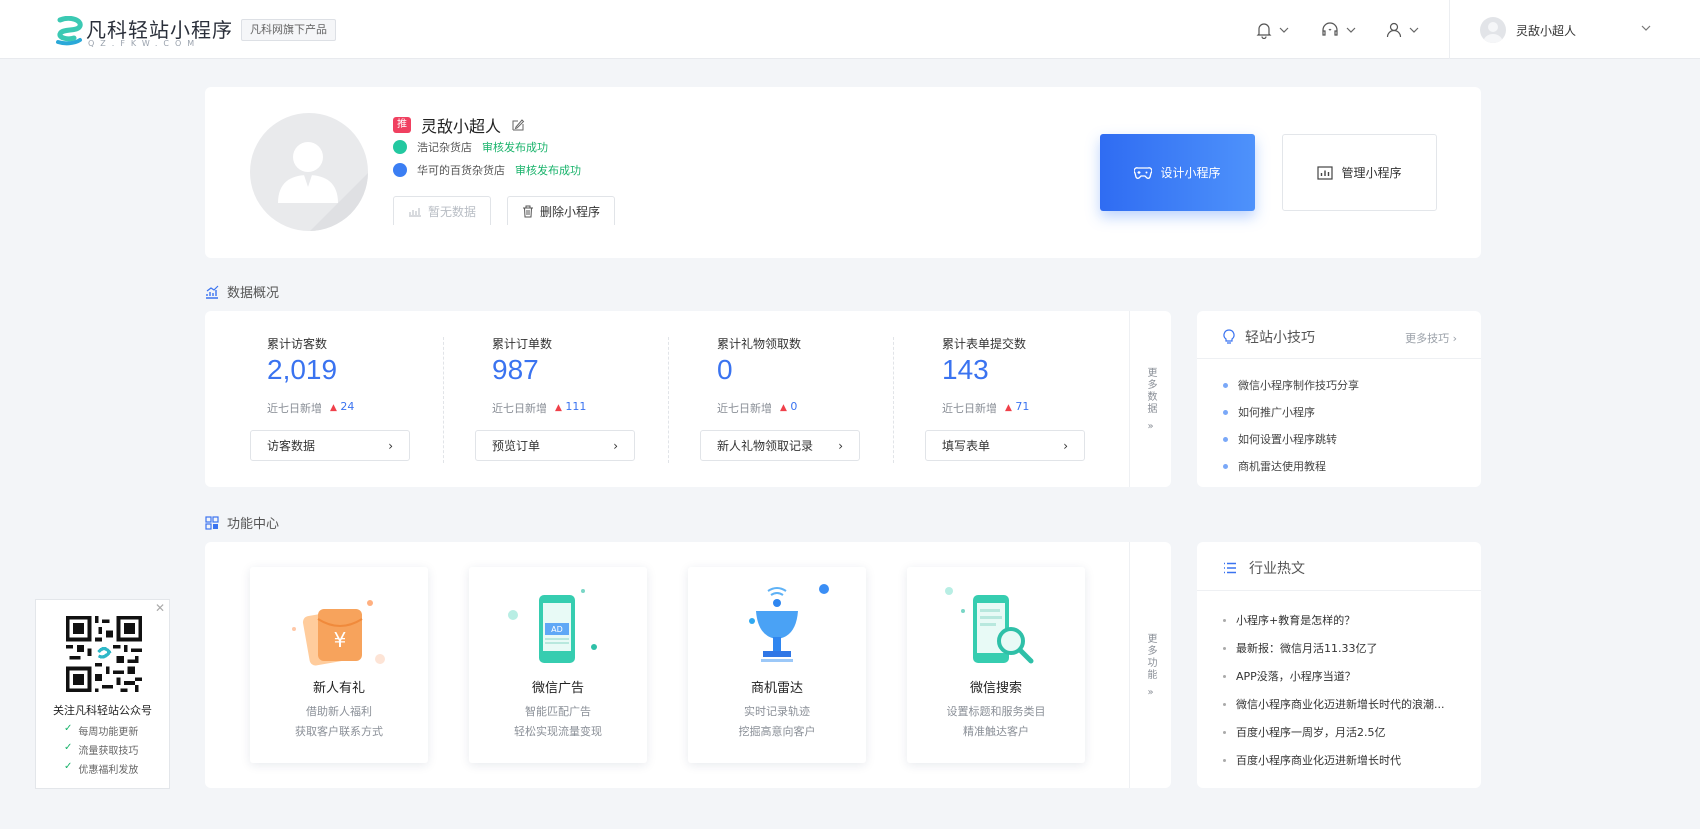 Image resolution: width=1700 pixels, height=829 pixels. Describe the element at coordinates (70, 31) in the screenshot. I see `logo-icon` at that location.